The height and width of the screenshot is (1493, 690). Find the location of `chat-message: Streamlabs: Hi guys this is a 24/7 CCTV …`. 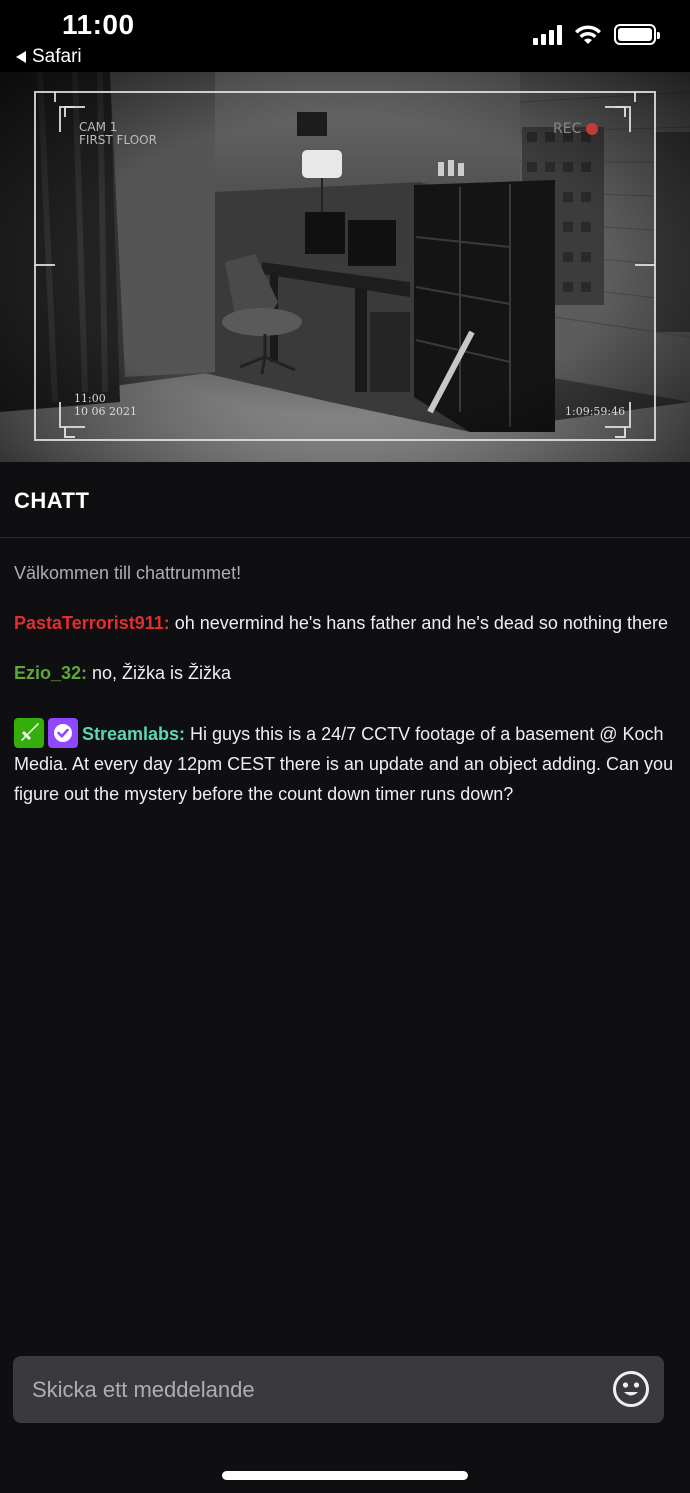

chat-message: Streamlabs: Hi guys this is a 24/7 CCTV … is located at coordinates (345, 763).